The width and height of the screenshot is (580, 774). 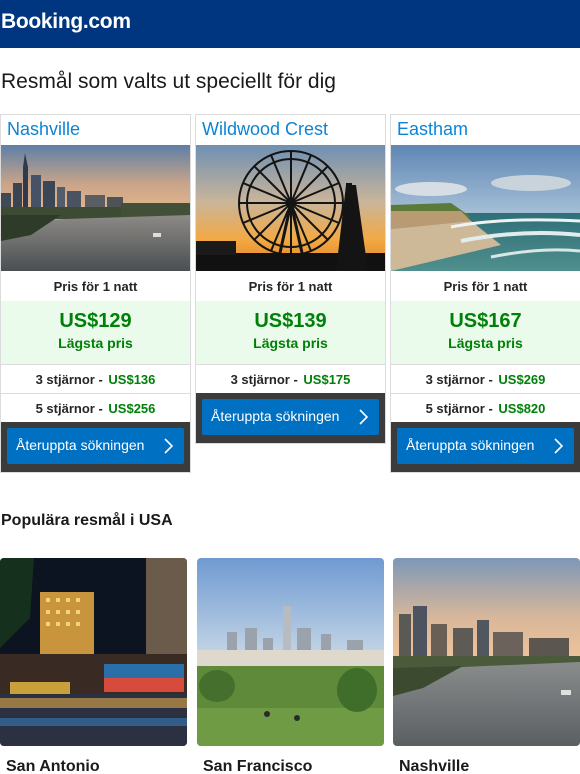 What do you see at coordinates (95, 321) in the screenshot?
I see `lowest-price-value: US$129` at bounding box center [95, 321].